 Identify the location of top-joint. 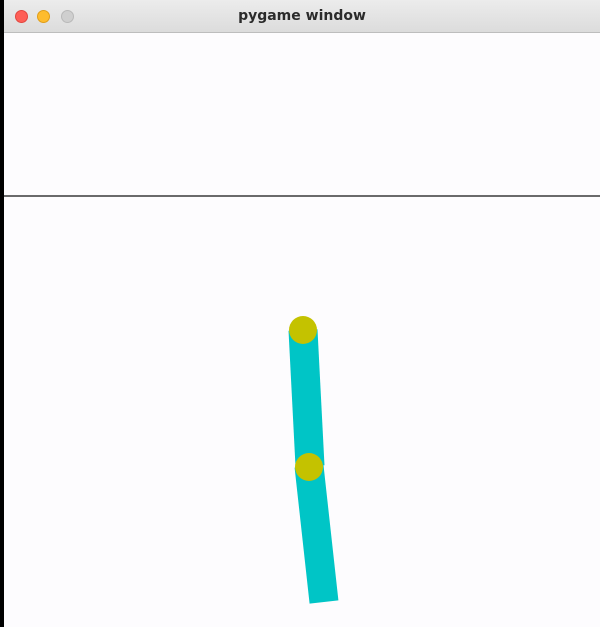
(303, 330).